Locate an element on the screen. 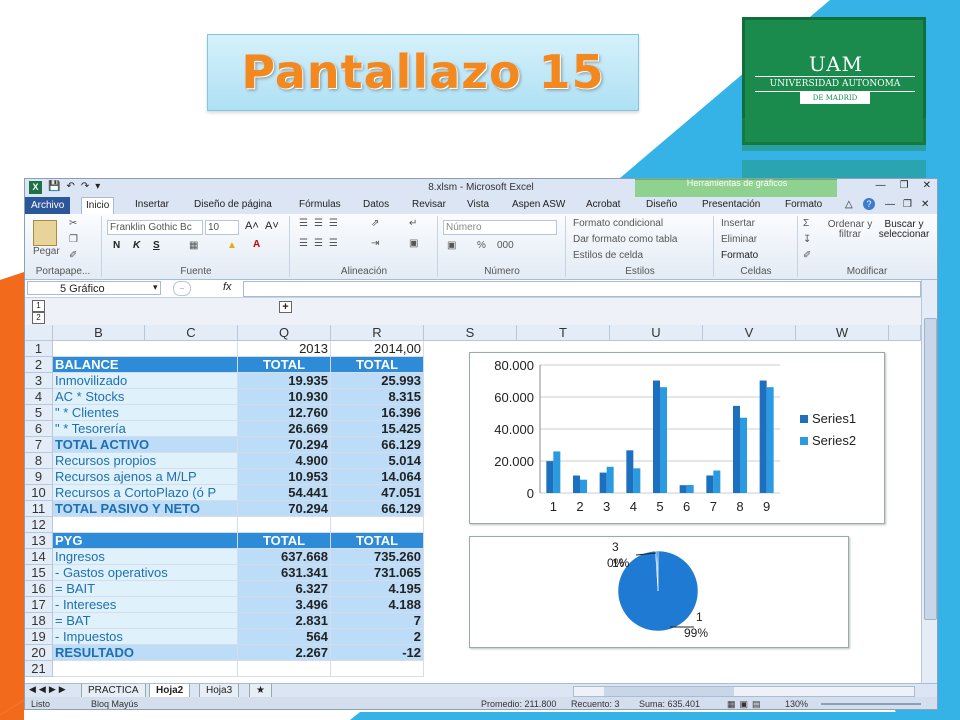  tab-revisar: Revisar is located at coordinates (429, 204).